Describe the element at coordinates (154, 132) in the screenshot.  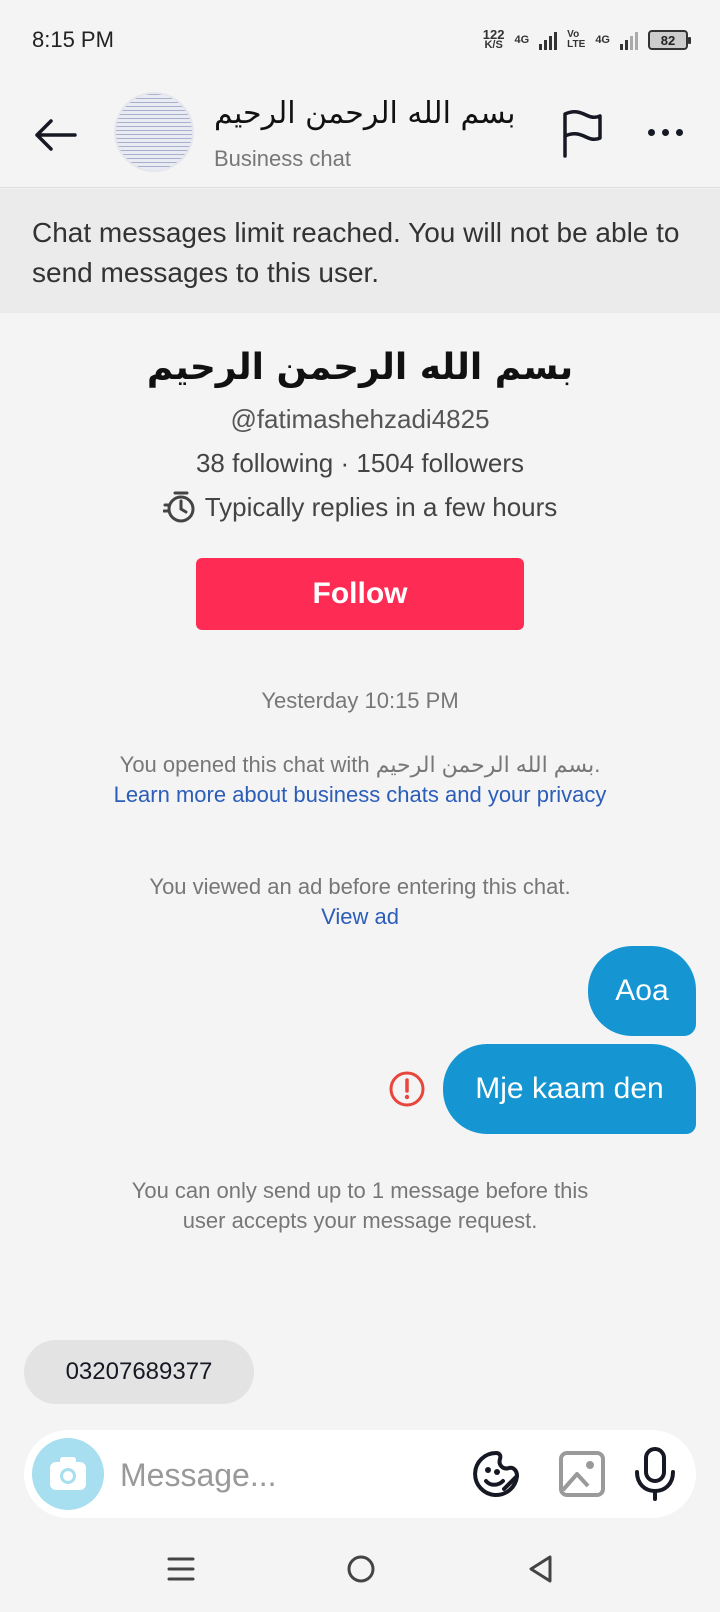
I see `avatar` at that location.